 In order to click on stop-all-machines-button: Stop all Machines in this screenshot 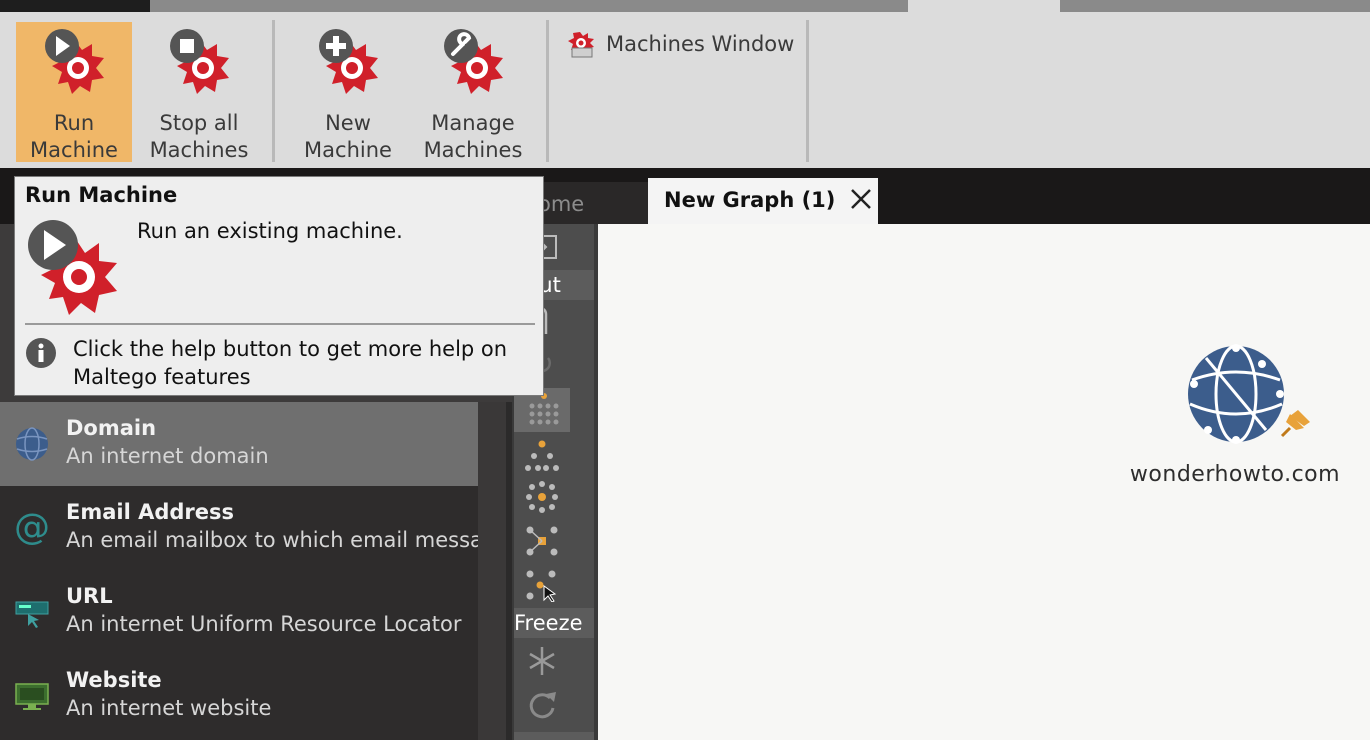, I will do `click(199, 92)`.